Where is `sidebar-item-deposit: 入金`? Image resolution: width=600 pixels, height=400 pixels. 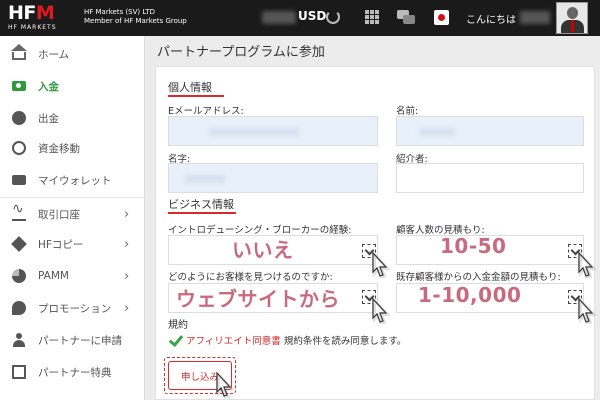
sidebar-item-deposit: 入金 is located at coordinates (72, 86).